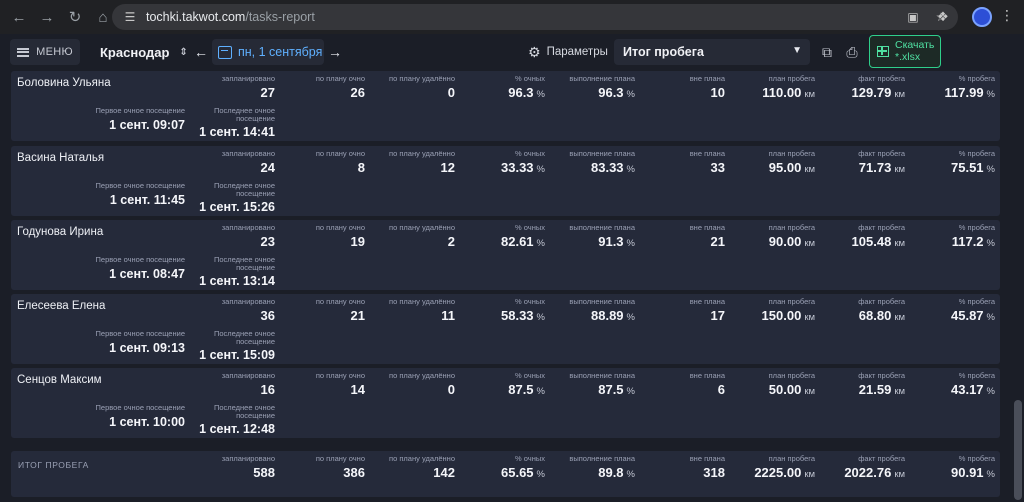  Describe the element at coordinates (882, 315) in the screenshot. I see `value-fact-mileage: 68.80 км` at that location.